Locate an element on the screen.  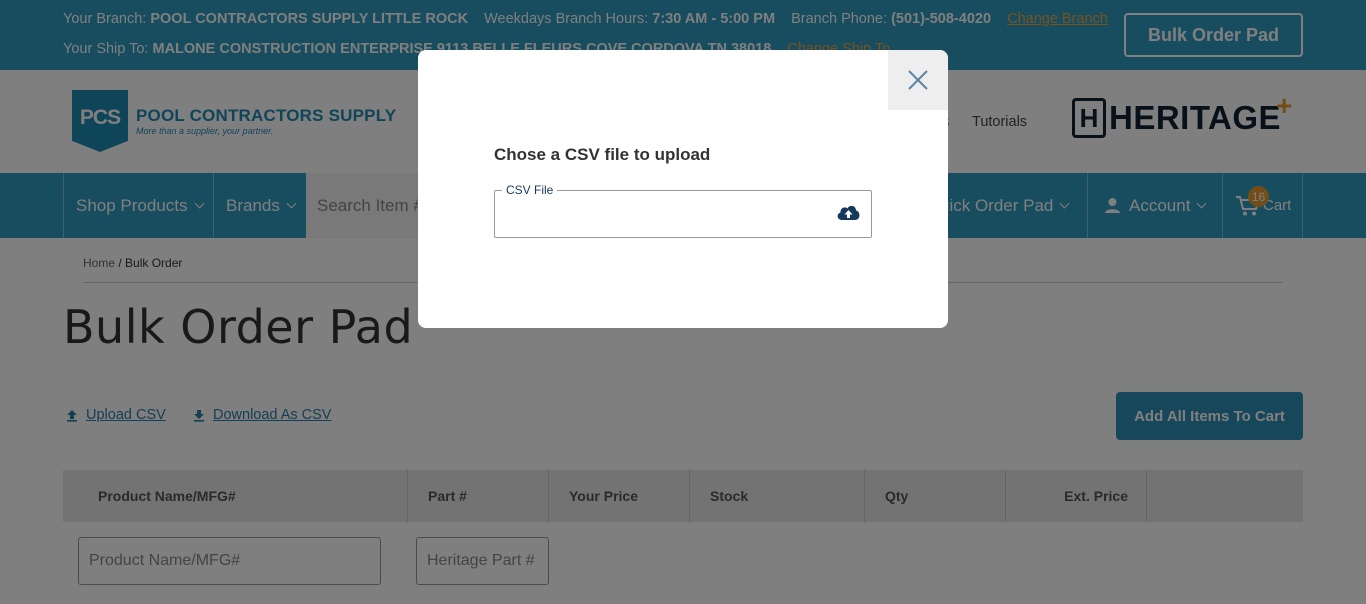
dialog-title: Chose a CSV file to upload is located at coordinates (602, 154).